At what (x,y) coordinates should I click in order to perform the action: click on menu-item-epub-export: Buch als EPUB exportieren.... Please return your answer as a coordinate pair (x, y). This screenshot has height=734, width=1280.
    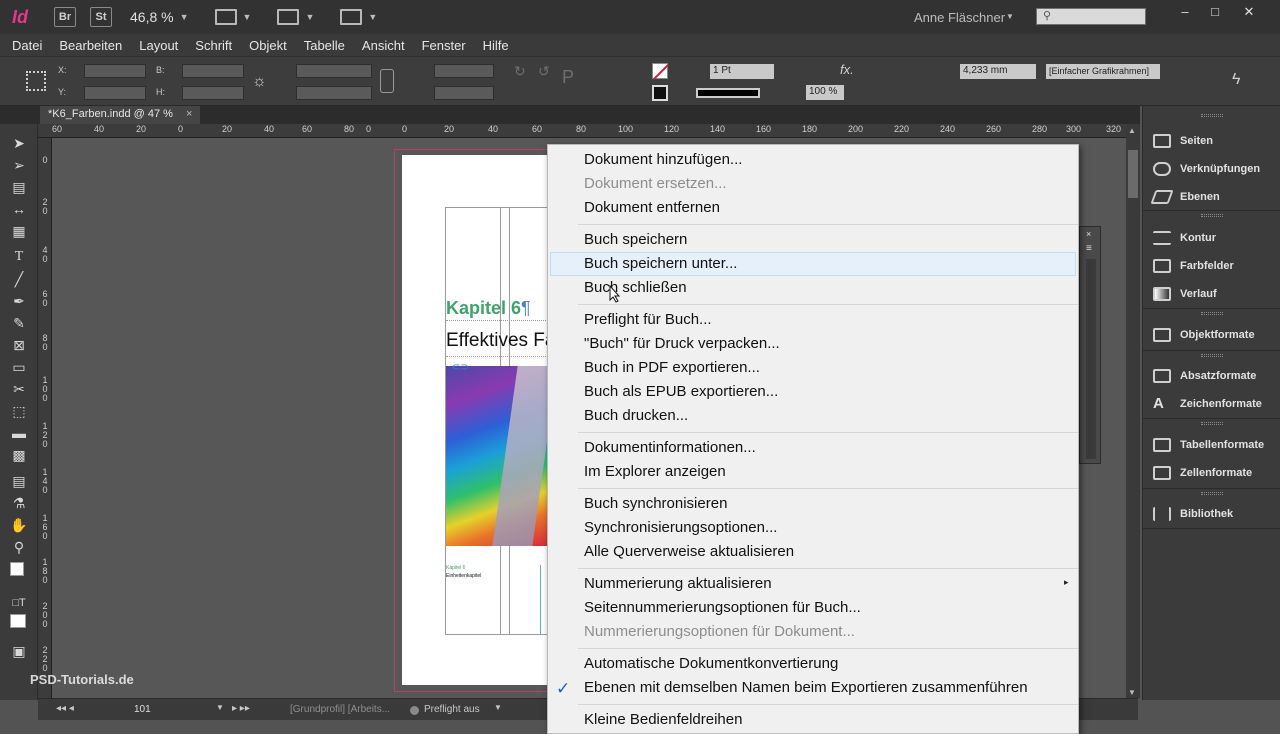
    Looking at the image, I should click on (681, 391).